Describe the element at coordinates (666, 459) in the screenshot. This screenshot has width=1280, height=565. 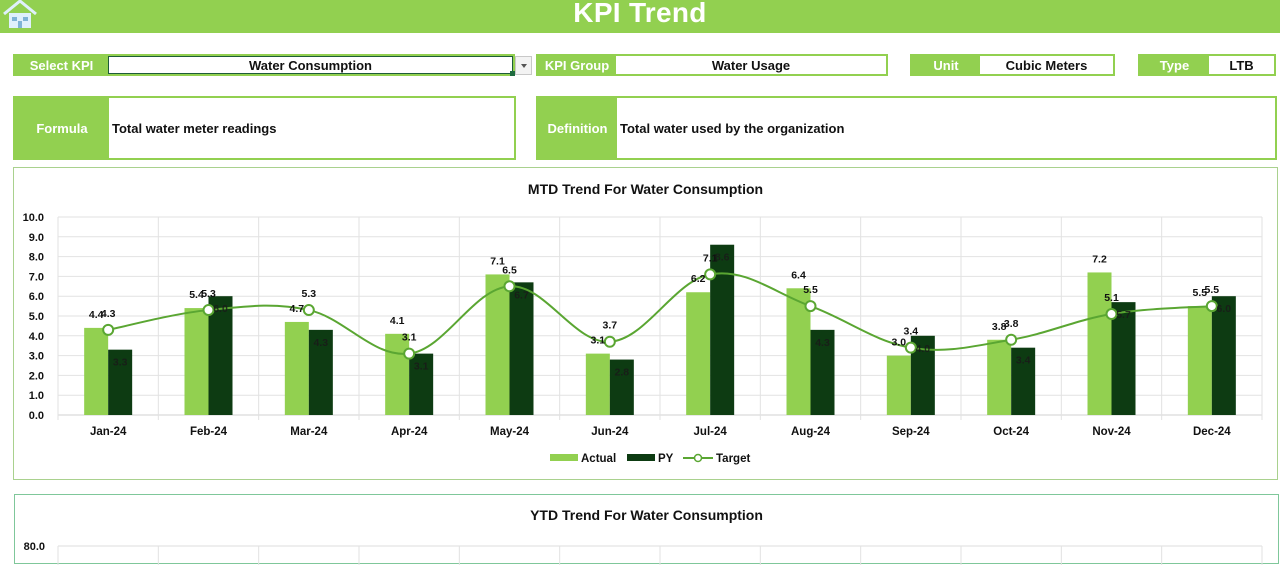
I see `legend-label-py: PY` at that location.